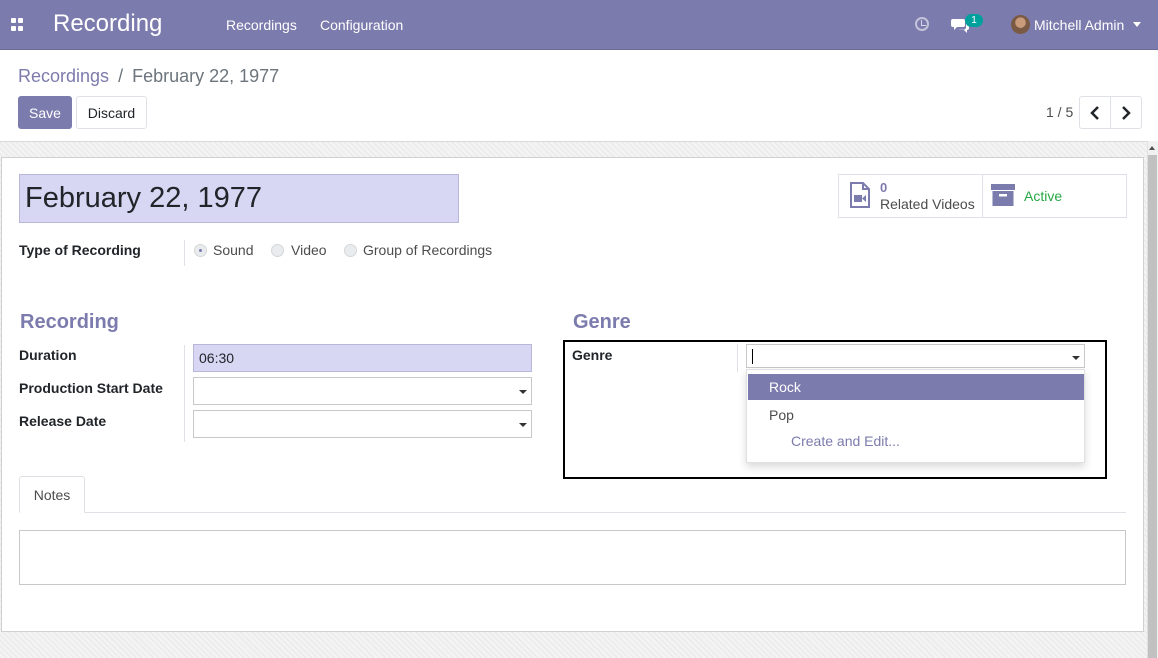 The image size is (1158, 658). Describe the element at coordinates (1152, 148) in the screenshot. I see `scroll-up-icon` at that location.